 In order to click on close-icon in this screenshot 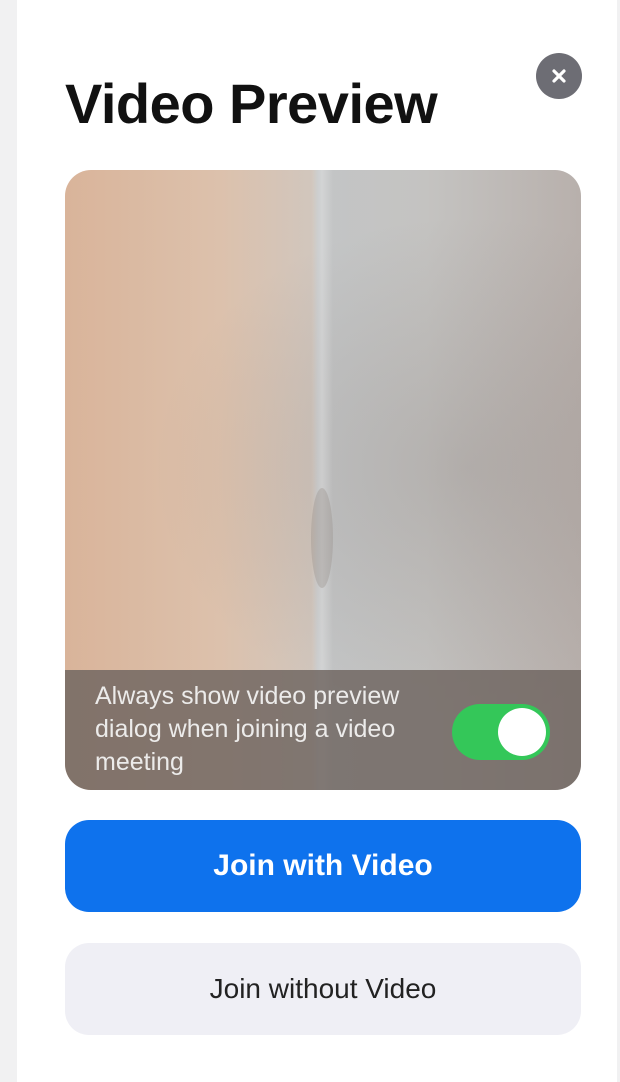, I will do `click(559, 76)`.